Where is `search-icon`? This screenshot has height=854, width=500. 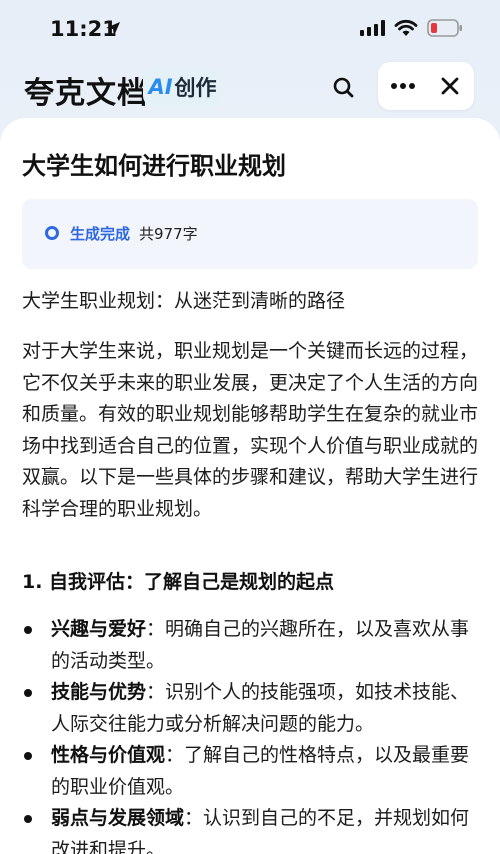
search-icon is located at coordinates (343, 87).